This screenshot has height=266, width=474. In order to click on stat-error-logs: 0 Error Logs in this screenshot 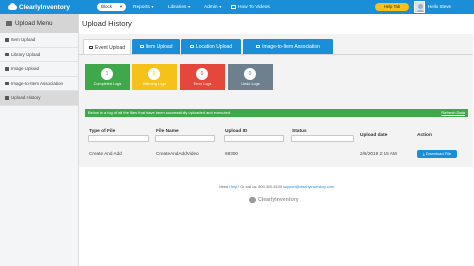, I will do `click(202, 77)`.